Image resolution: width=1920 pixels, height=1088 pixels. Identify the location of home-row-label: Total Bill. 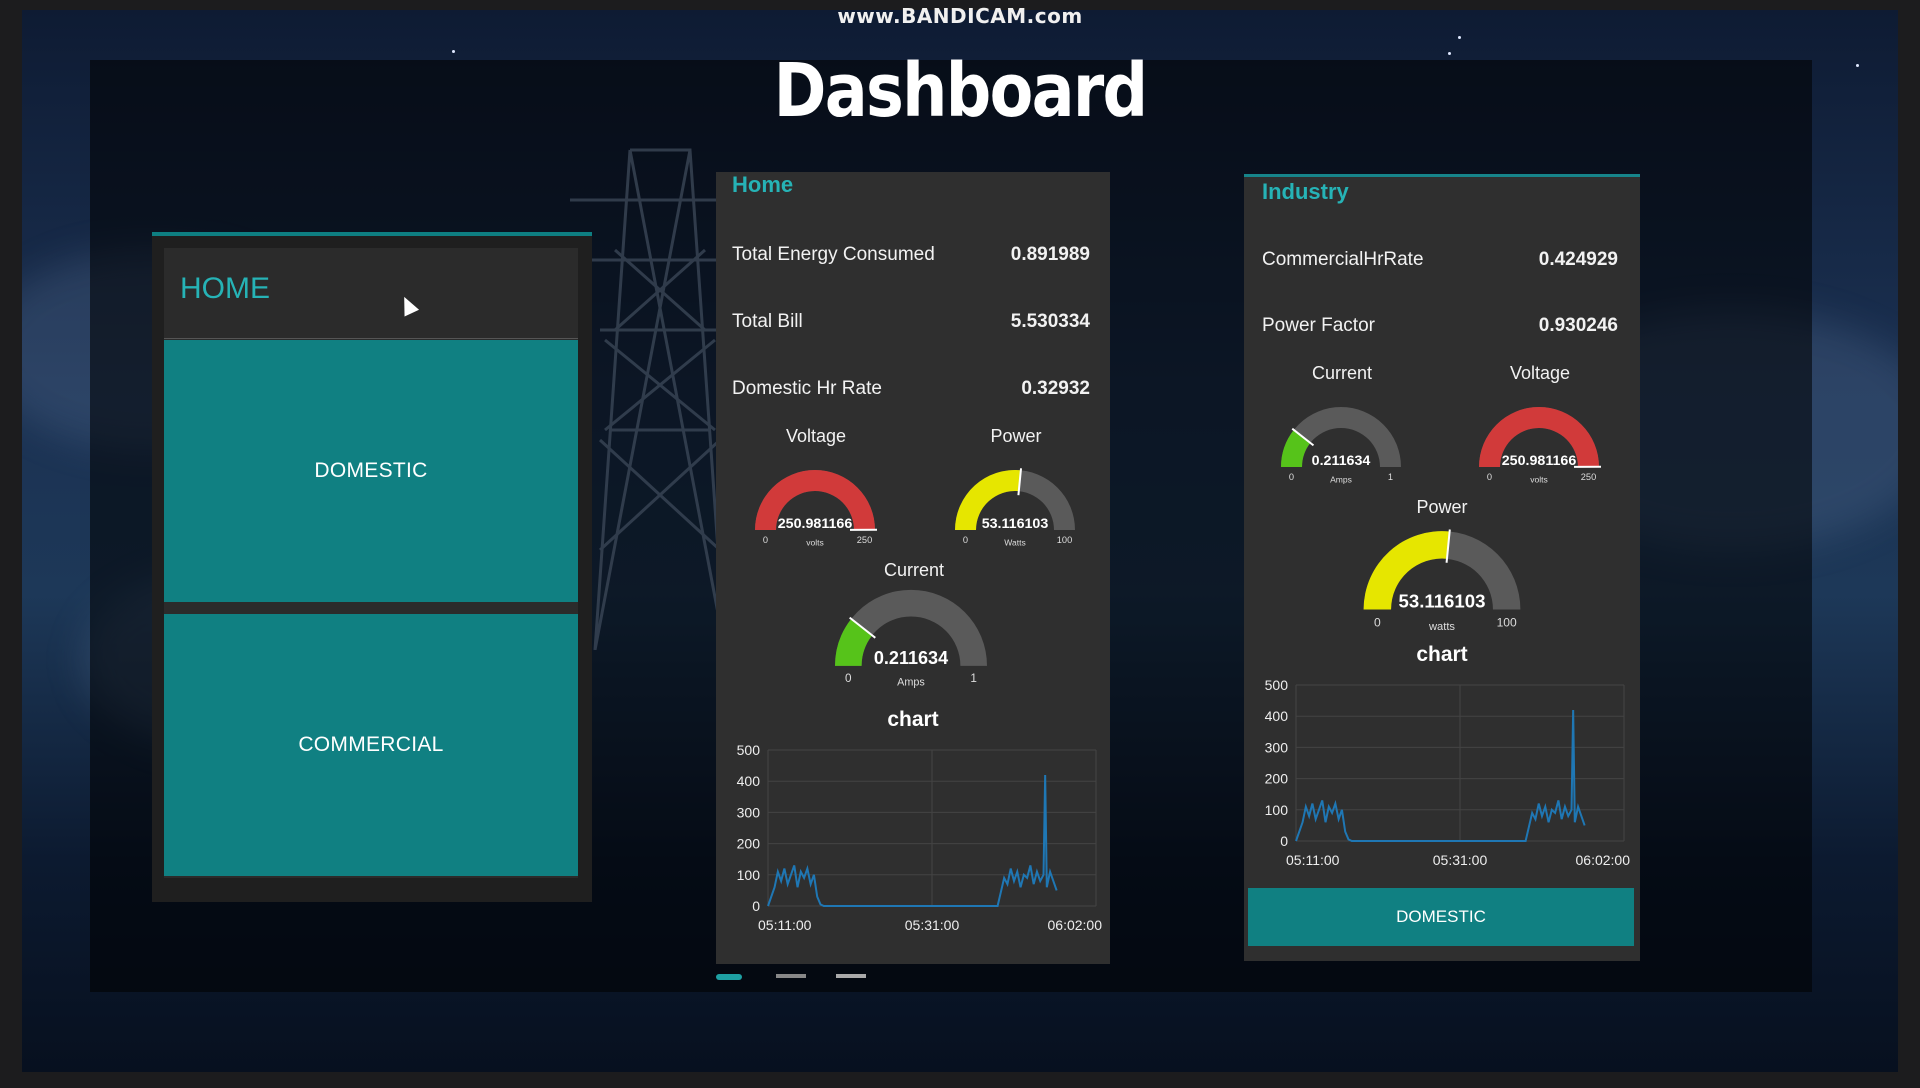
(767, 321).